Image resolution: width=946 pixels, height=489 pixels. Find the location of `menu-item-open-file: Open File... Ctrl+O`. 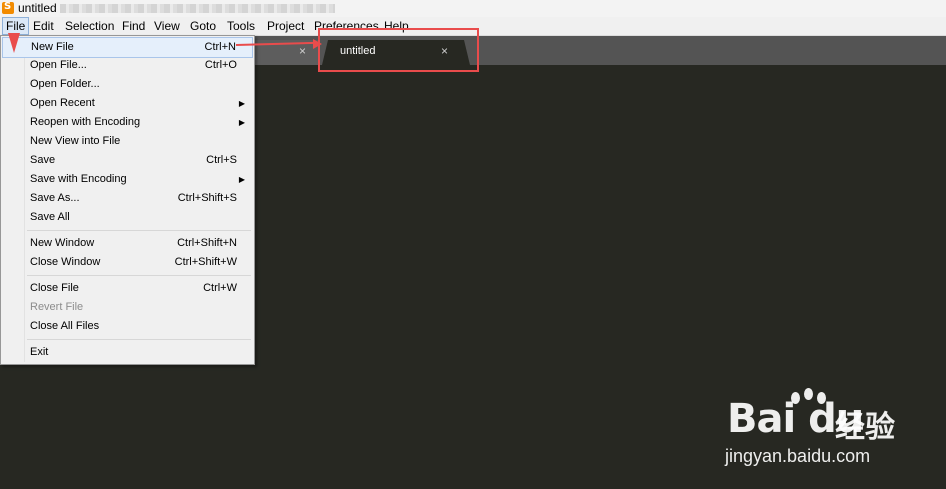

menu-item-open-file: Open File... Ctrl+O is located at coordinates (127, 65).